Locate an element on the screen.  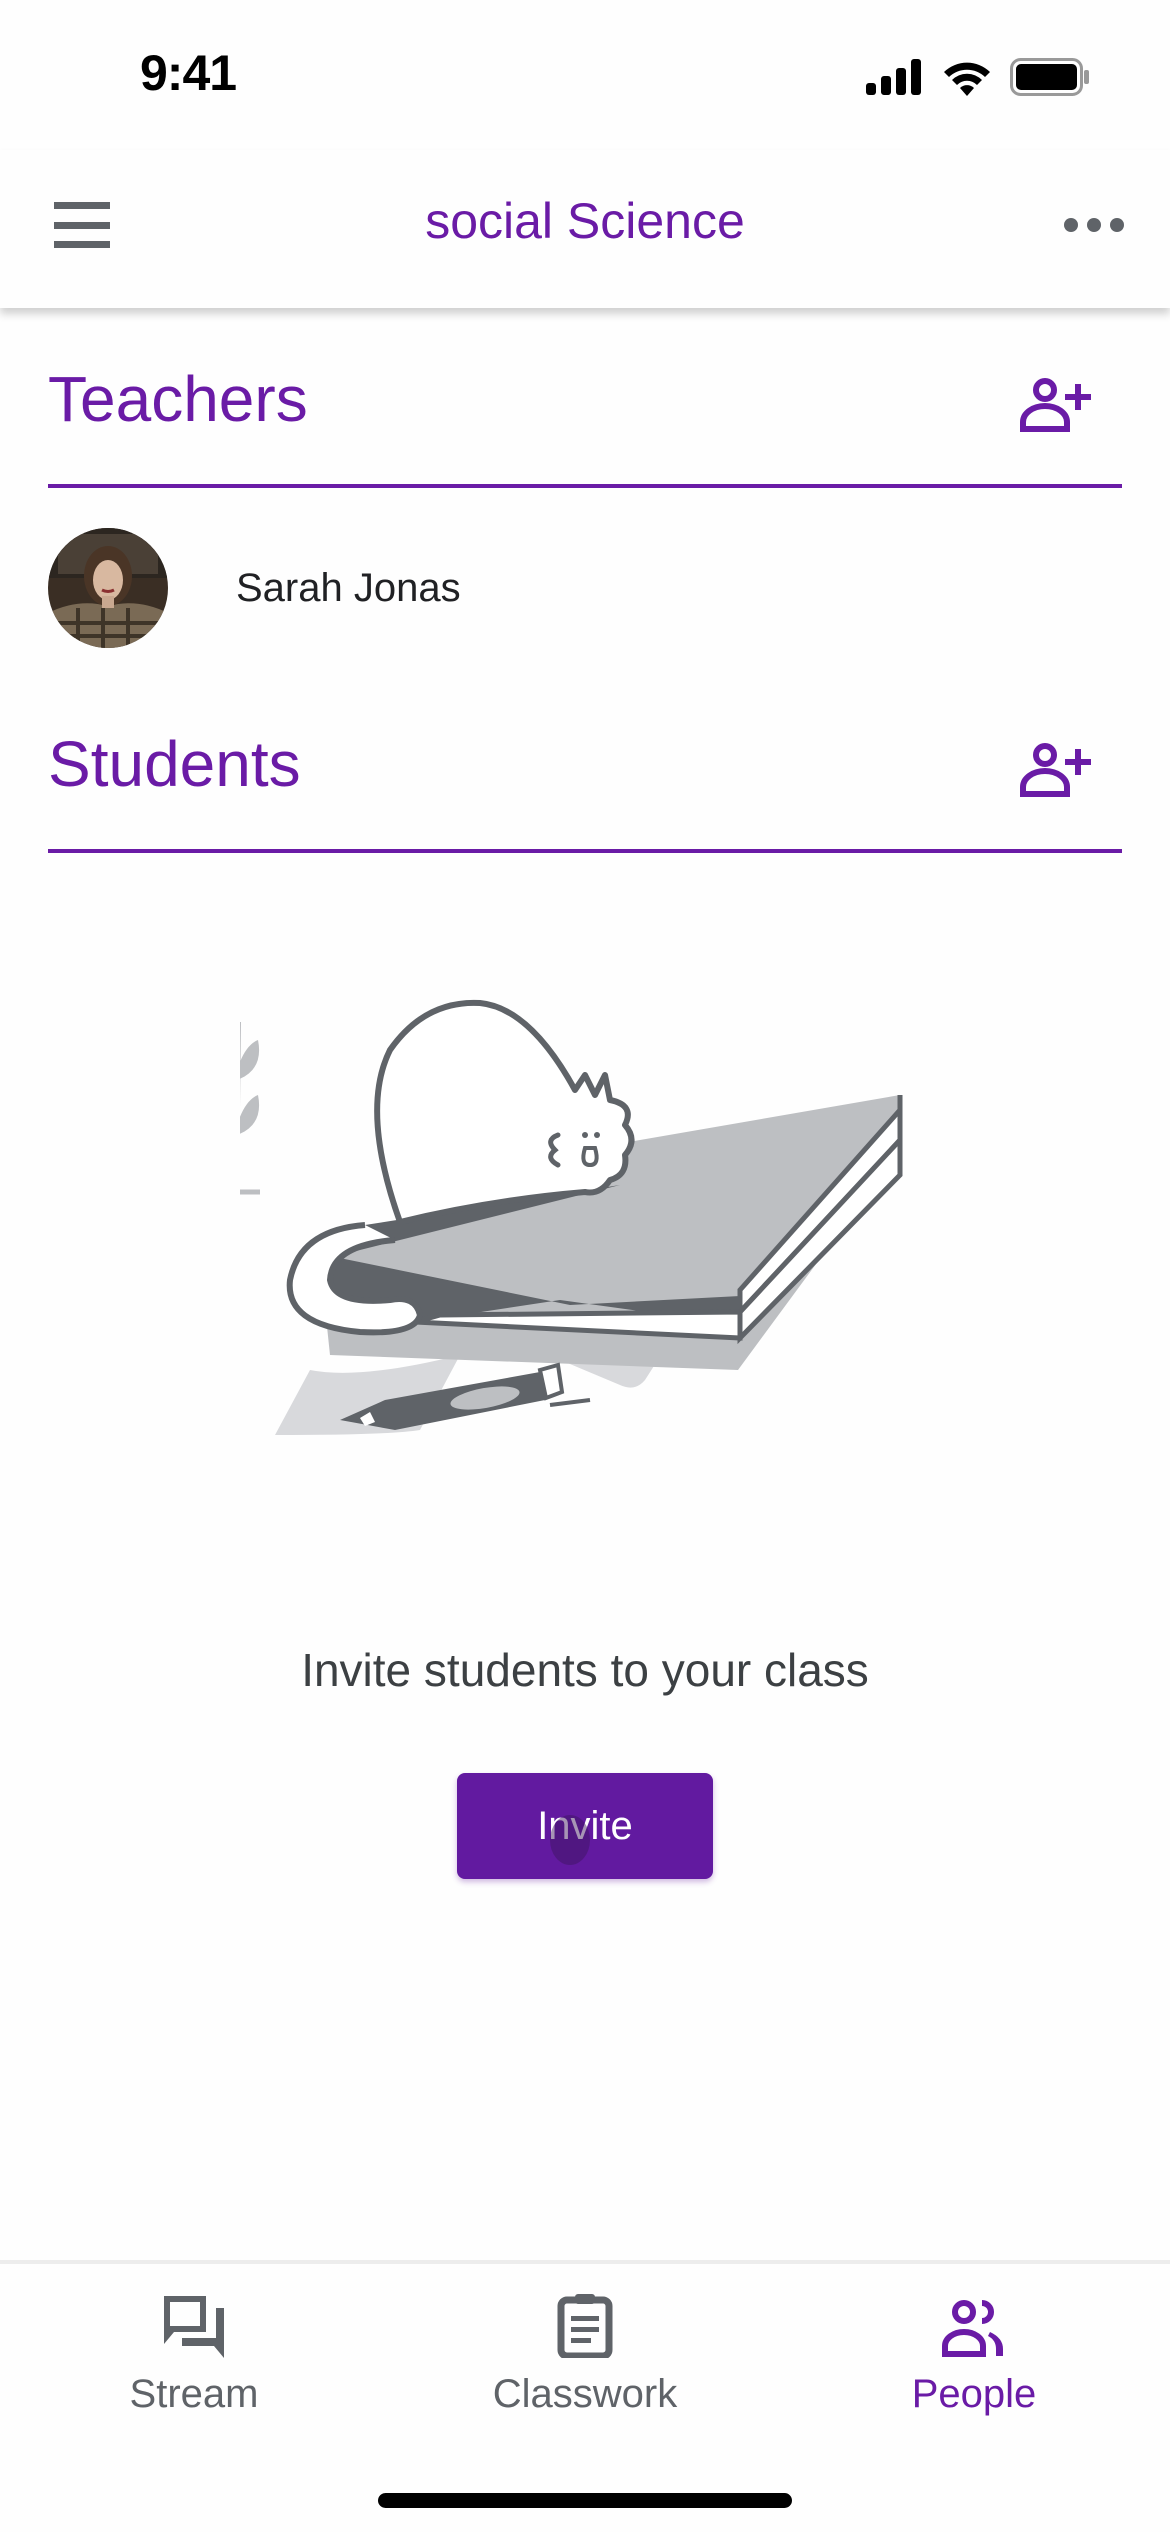
students-section-header: Students is located at coordinates (585, 790).